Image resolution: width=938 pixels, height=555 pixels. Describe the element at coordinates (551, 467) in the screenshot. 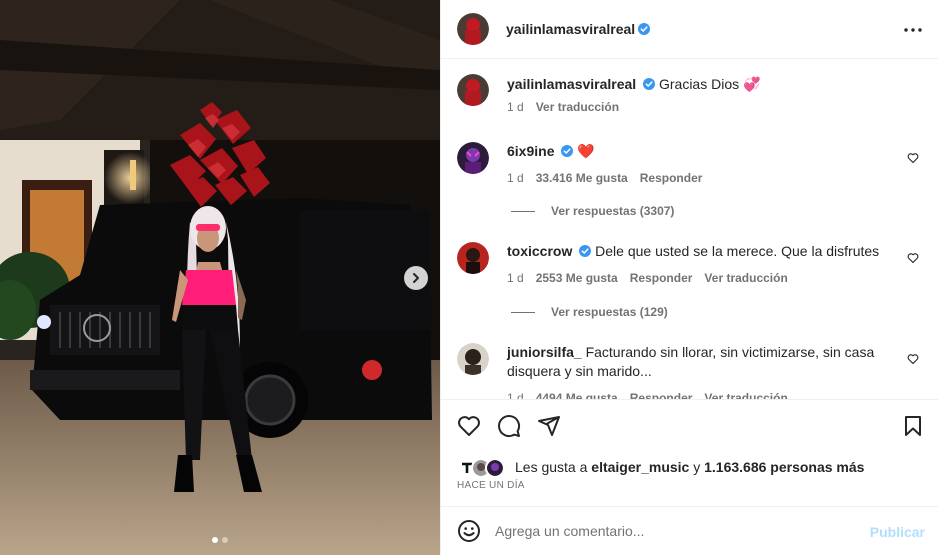

I see `likes-prefix: Les gusta a` at that location.